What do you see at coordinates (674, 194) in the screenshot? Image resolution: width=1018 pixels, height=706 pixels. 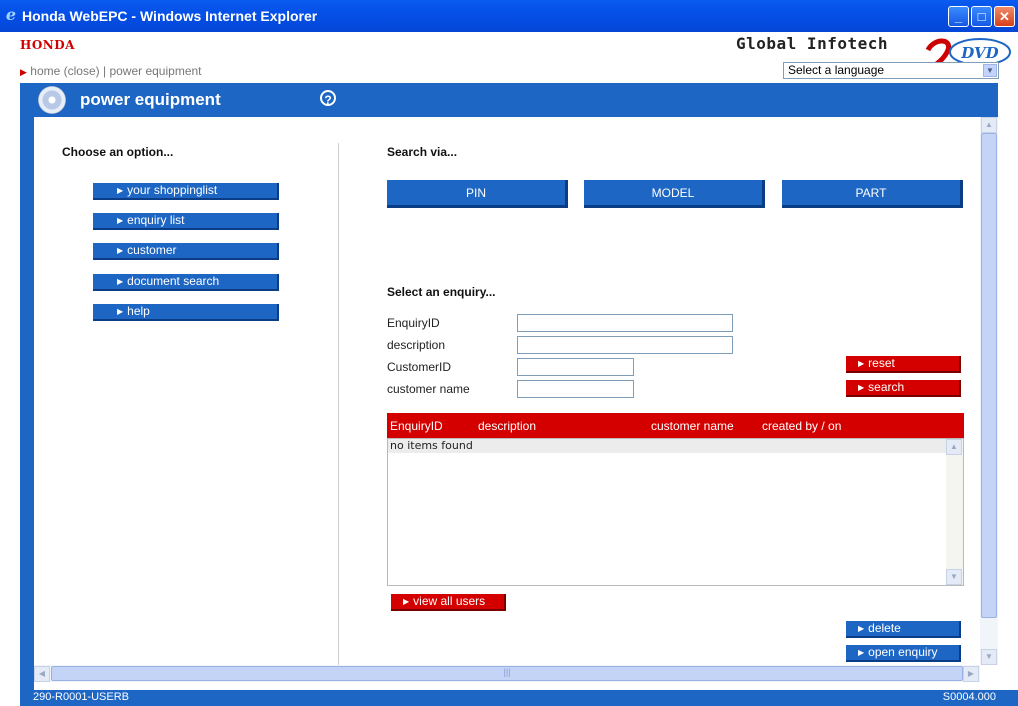 I see `search-model-button: MODEL` at bounding box center [674, 194].